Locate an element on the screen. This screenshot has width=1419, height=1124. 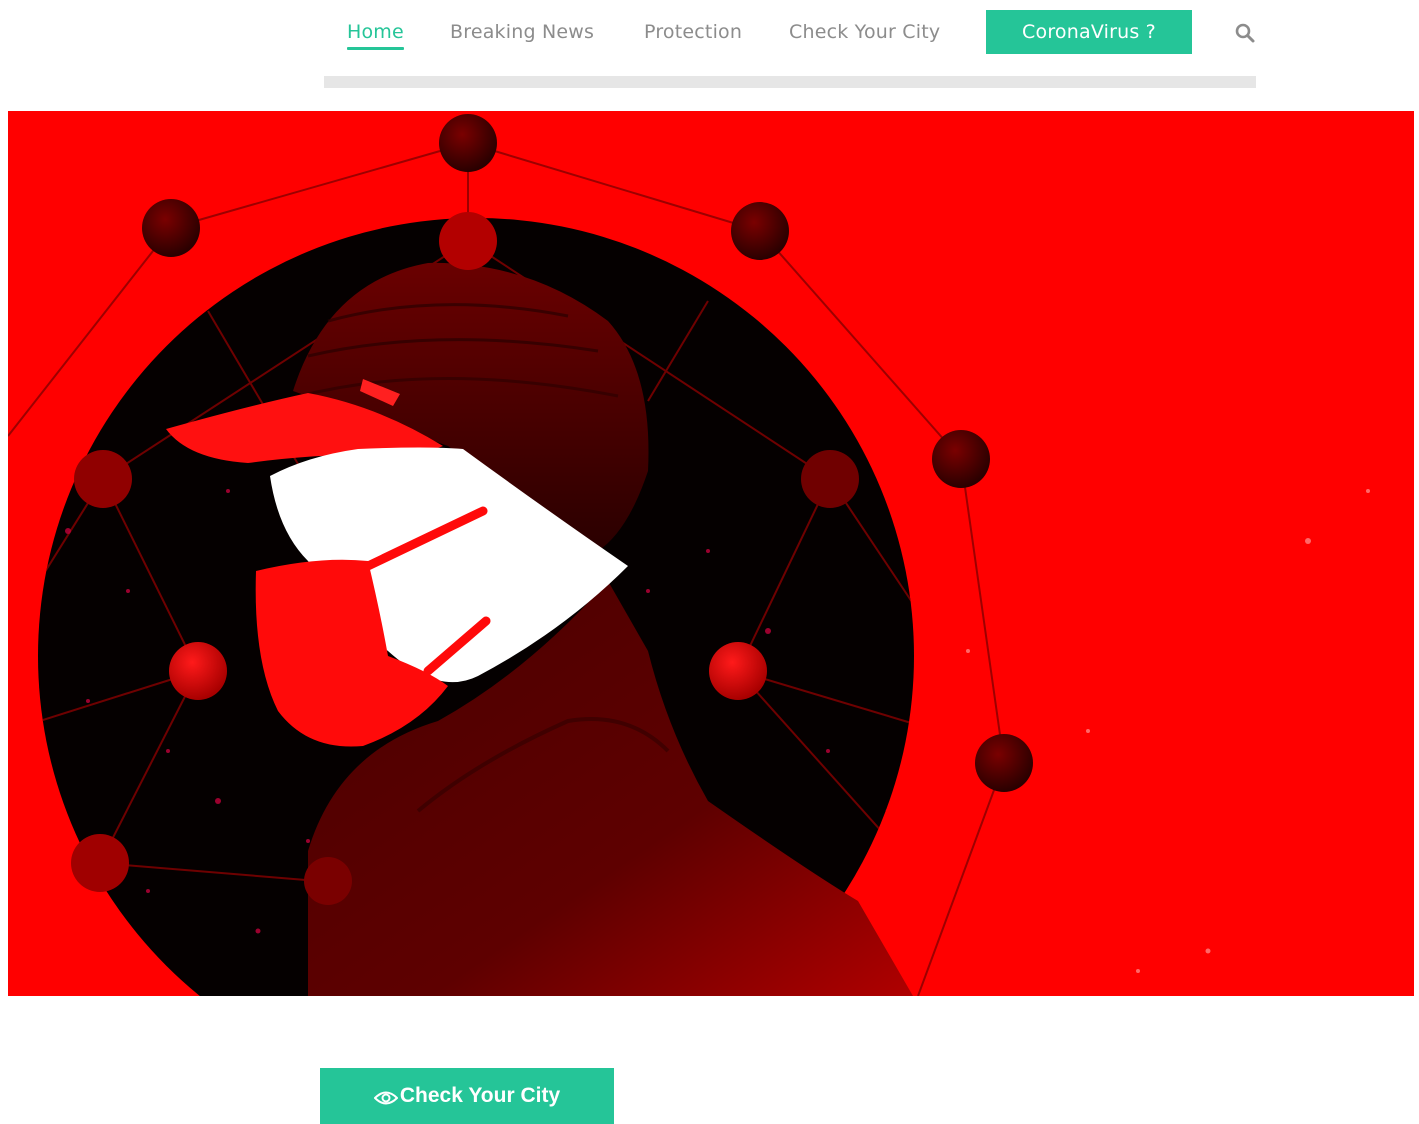
nav-item-breaking-news: Breaking News is located at coordinates (522, 32).